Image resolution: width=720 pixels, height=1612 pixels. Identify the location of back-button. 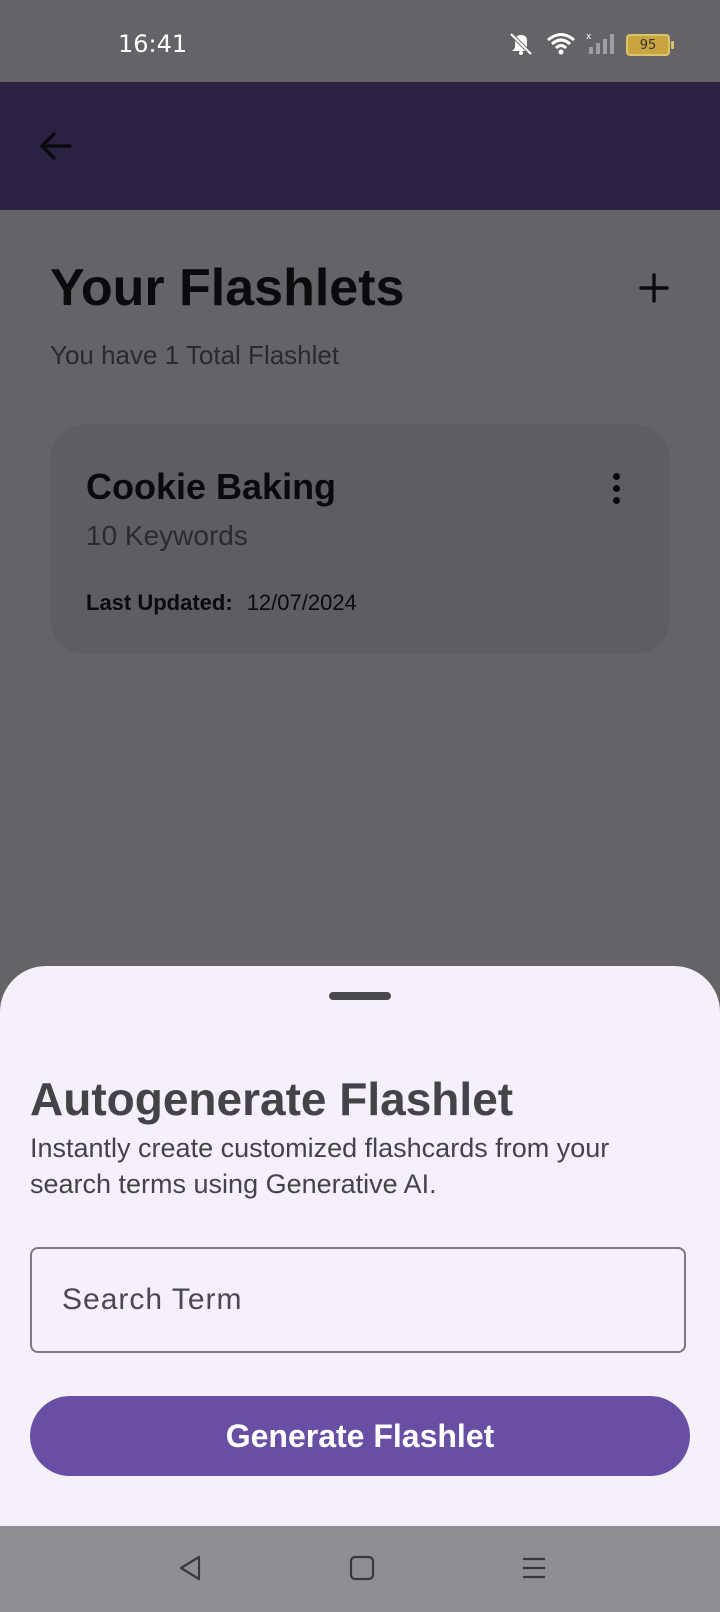
(56, 148).